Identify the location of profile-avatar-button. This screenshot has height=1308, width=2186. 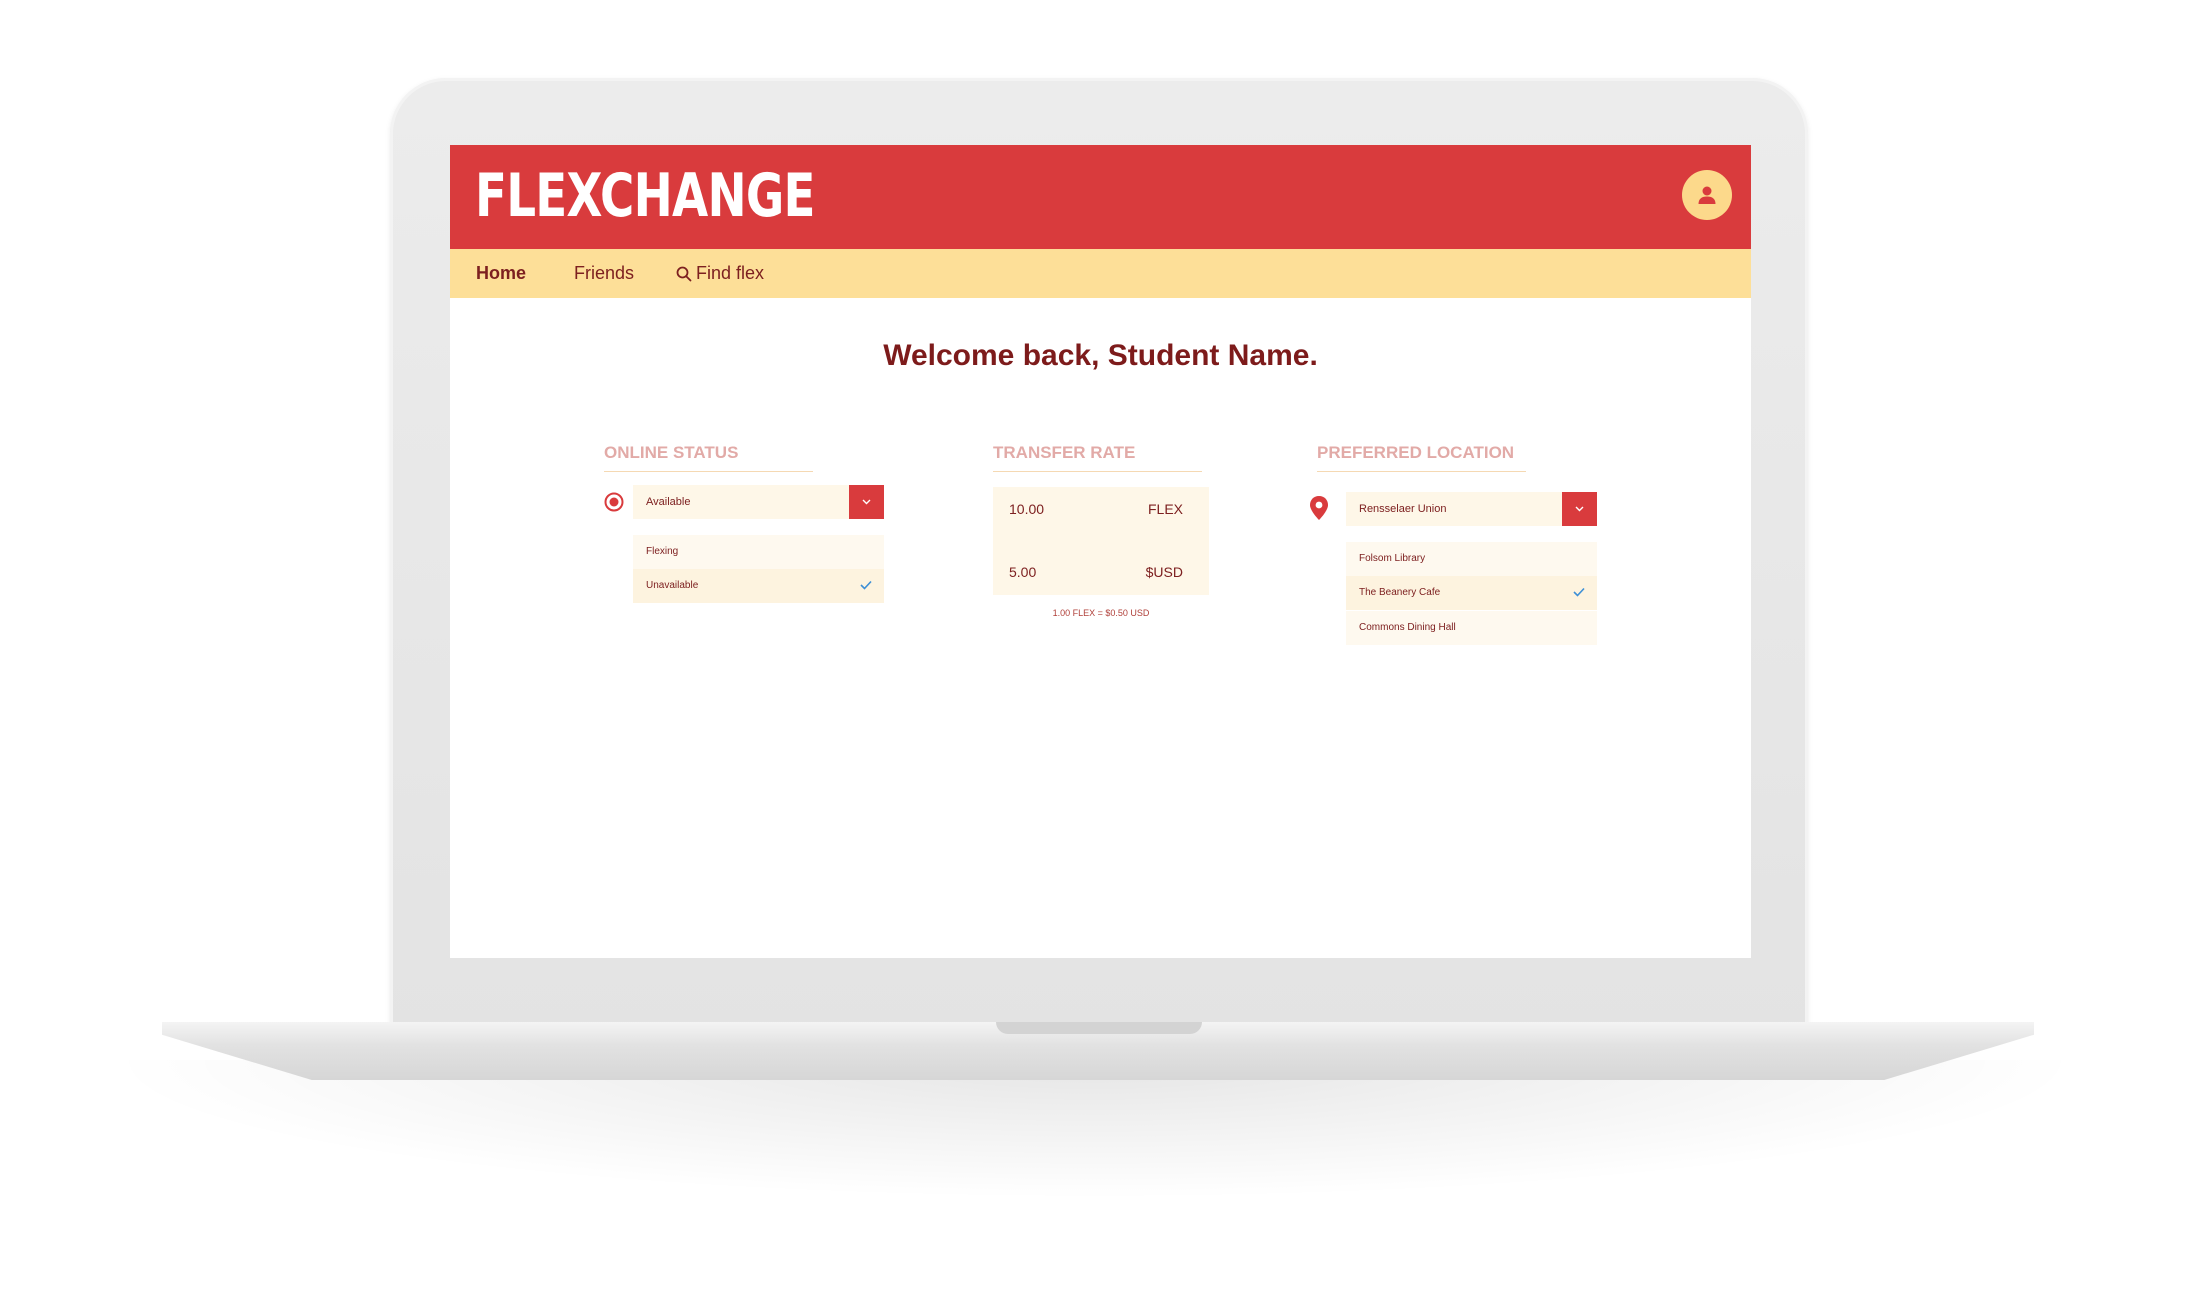
(1707, 195).